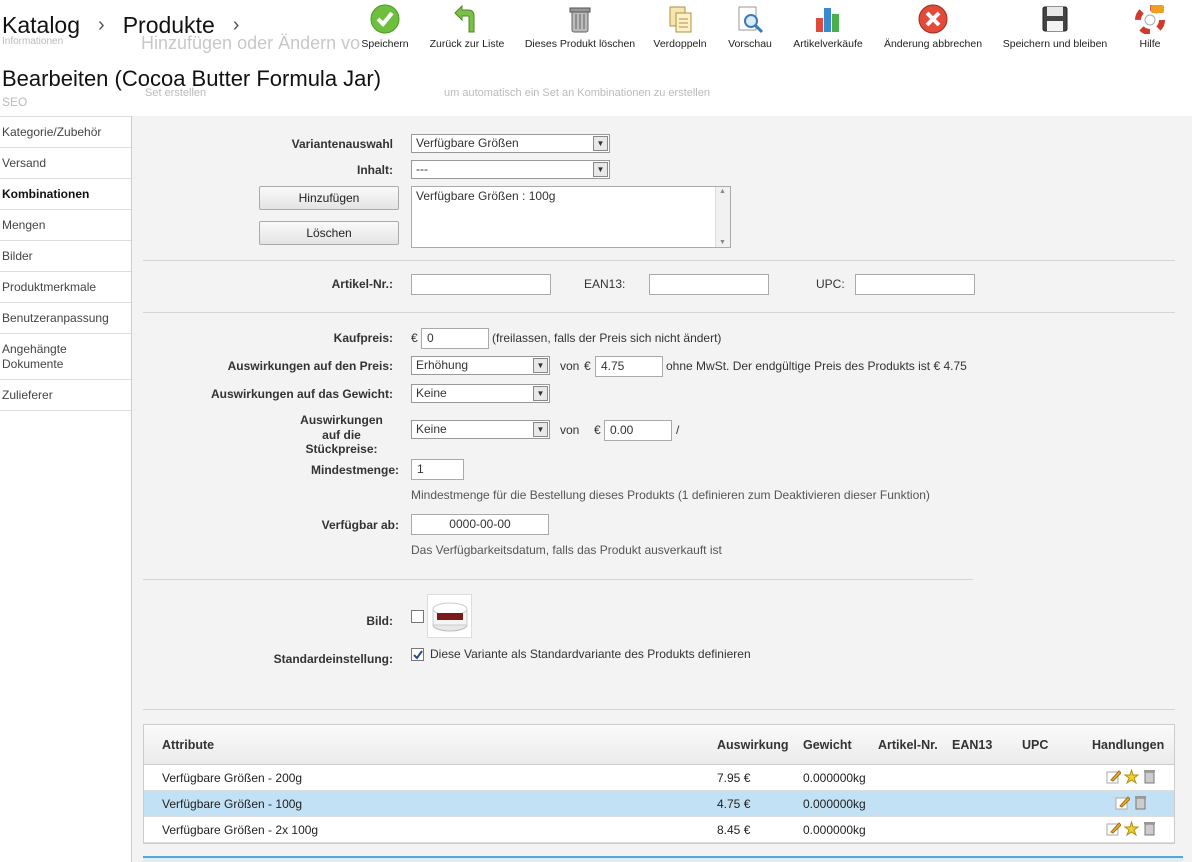 The width and height of the screenshot is (1192, 862). What do you see at coordinates (310, 366) in the screenshot?
I see `price-impact-label: Auswirkungen auf den Preis:` at bounding box center [310, 366].